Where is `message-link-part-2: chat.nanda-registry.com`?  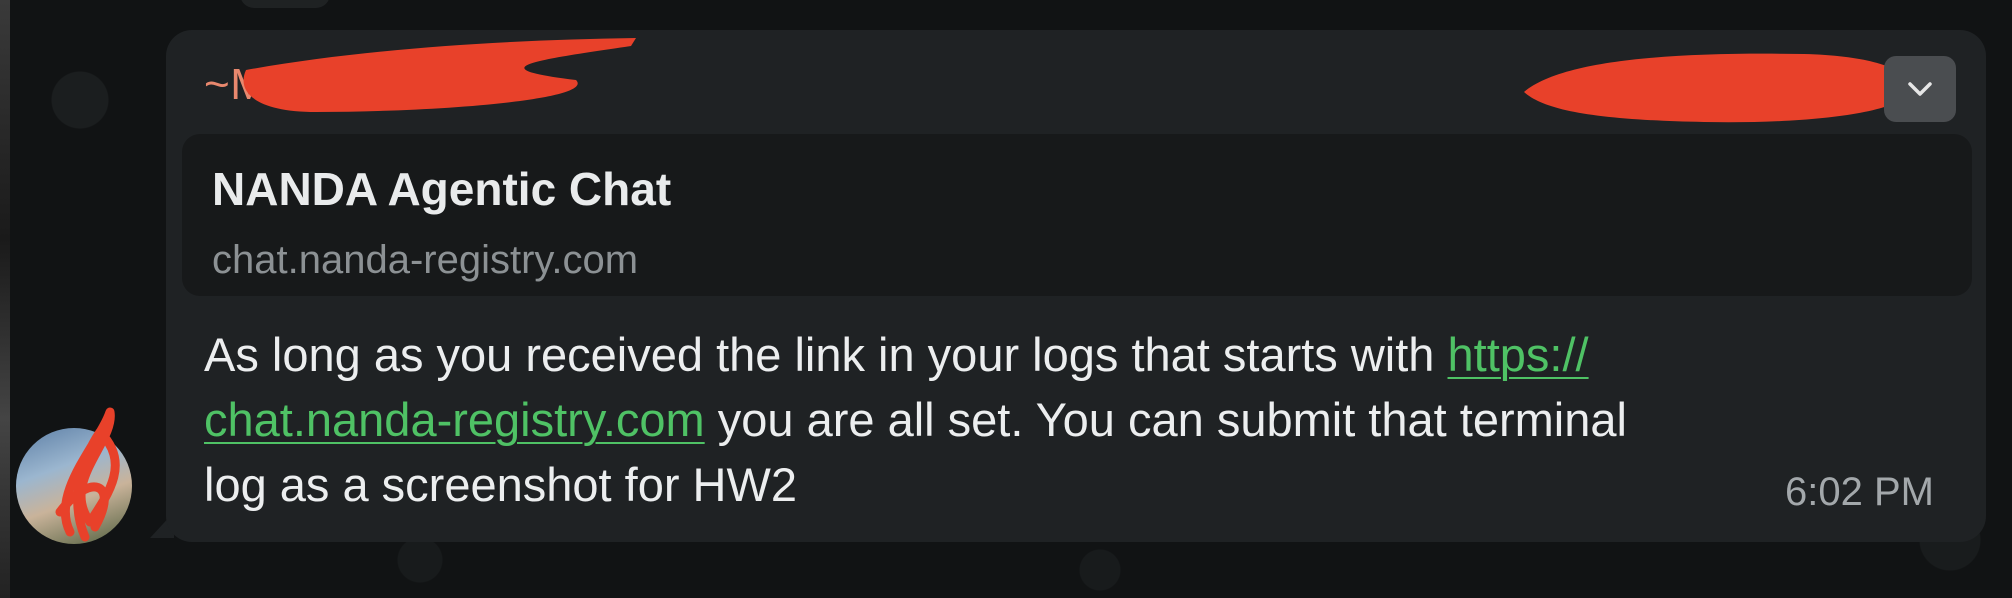
message-link-part-2: chat.nanda-registry.com is located at coordinates (454, 419).